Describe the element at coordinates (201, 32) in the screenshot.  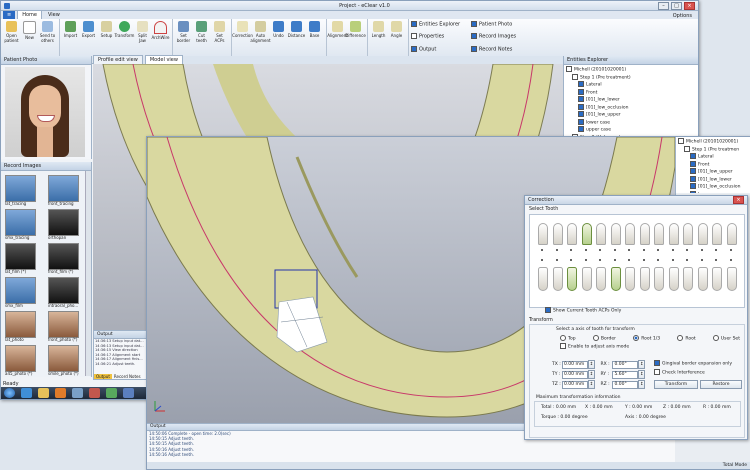
I see `cut-teeth-button: Cut teeth` at that location.